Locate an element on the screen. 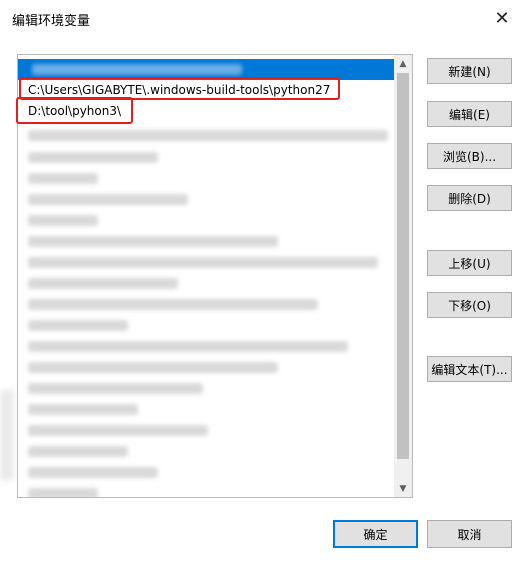  close-icon: ✕ is located at coordinates (502, 18).